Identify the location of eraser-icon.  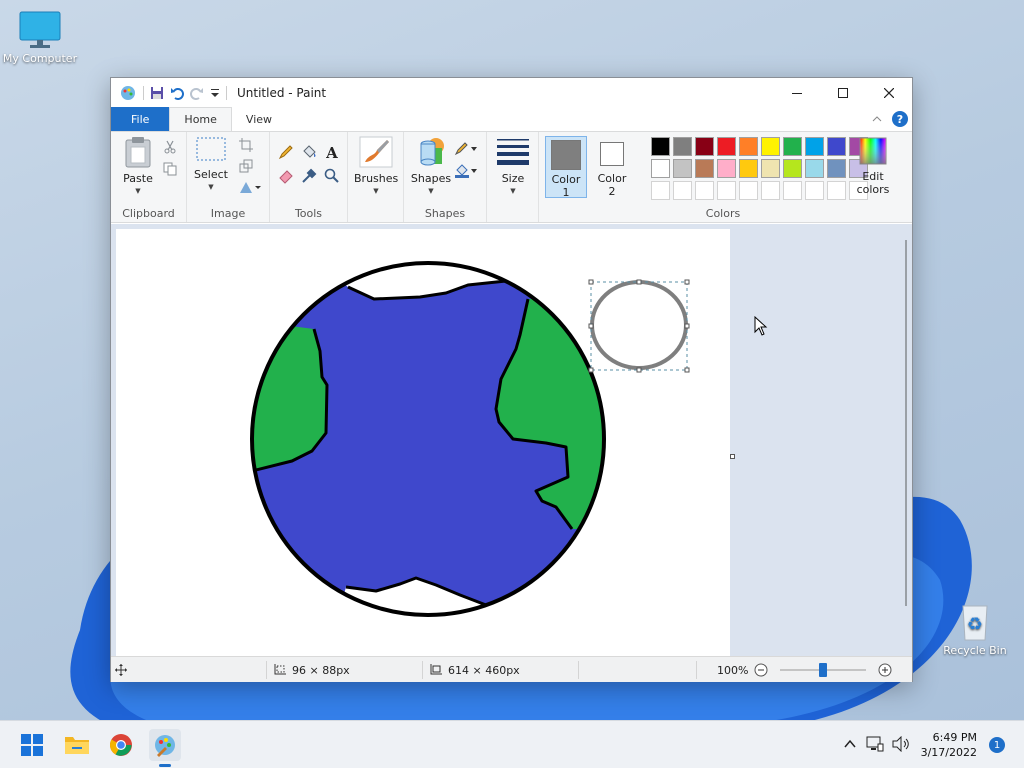
(286, 176).